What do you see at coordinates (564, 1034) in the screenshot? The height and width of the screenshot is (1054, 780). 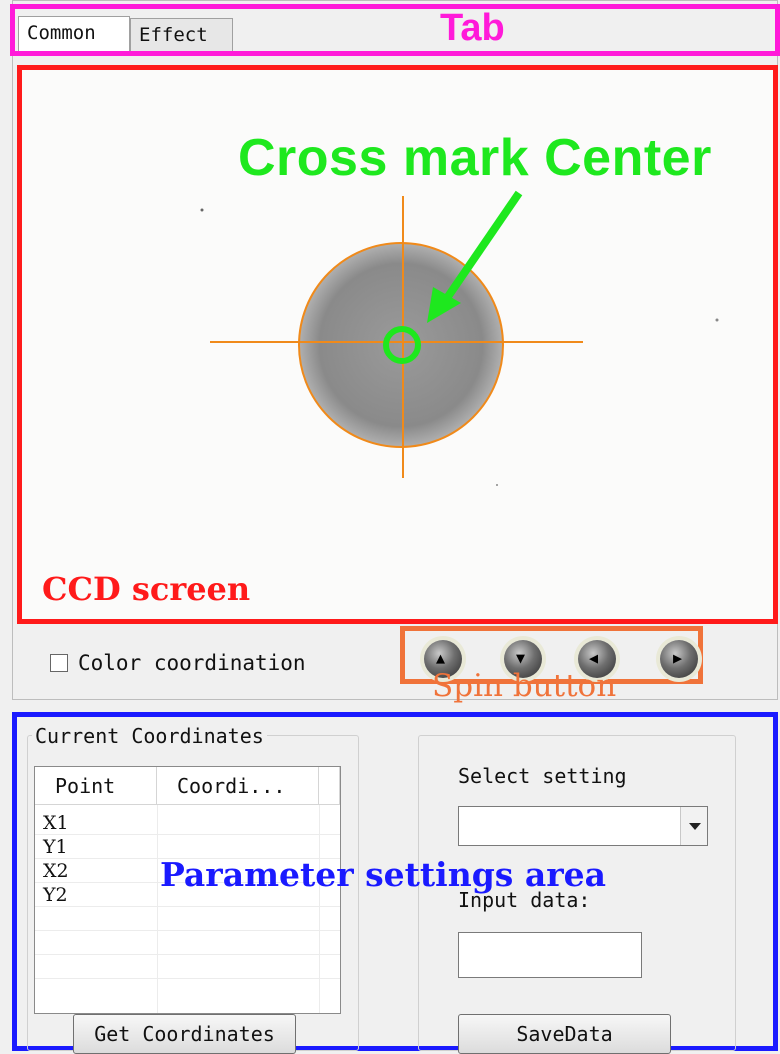 I see `save-data-button: SaveData` at bounding box center [564, 1034].